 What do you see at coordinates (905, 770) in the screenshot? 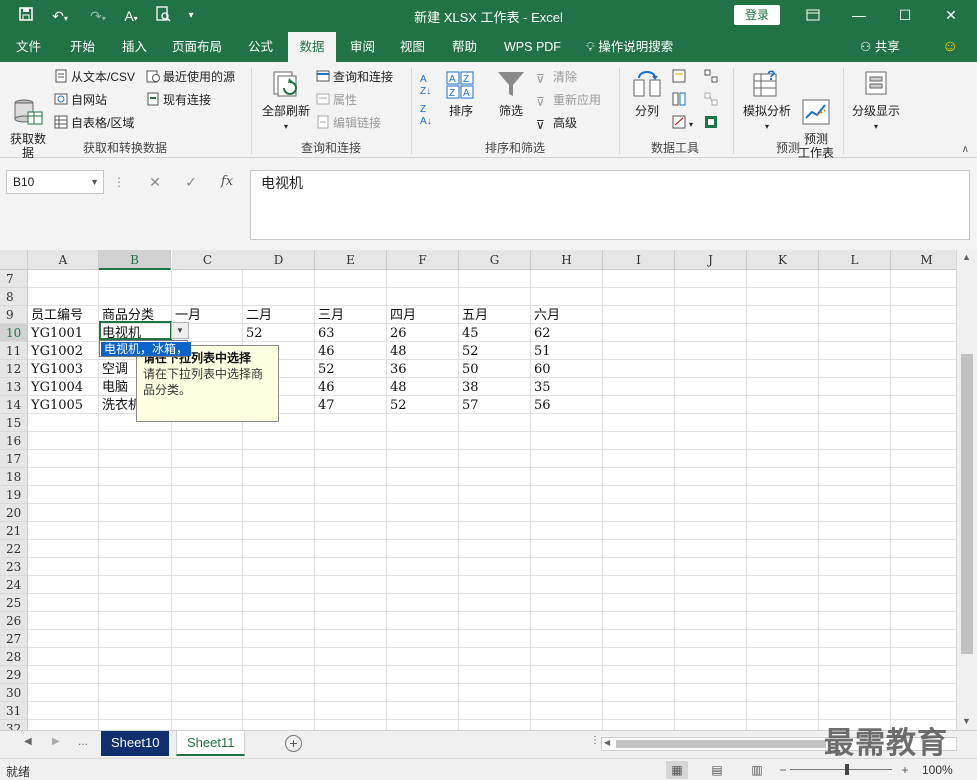
I see `zoom-in-icon: +` at bounding box center [905, 770].